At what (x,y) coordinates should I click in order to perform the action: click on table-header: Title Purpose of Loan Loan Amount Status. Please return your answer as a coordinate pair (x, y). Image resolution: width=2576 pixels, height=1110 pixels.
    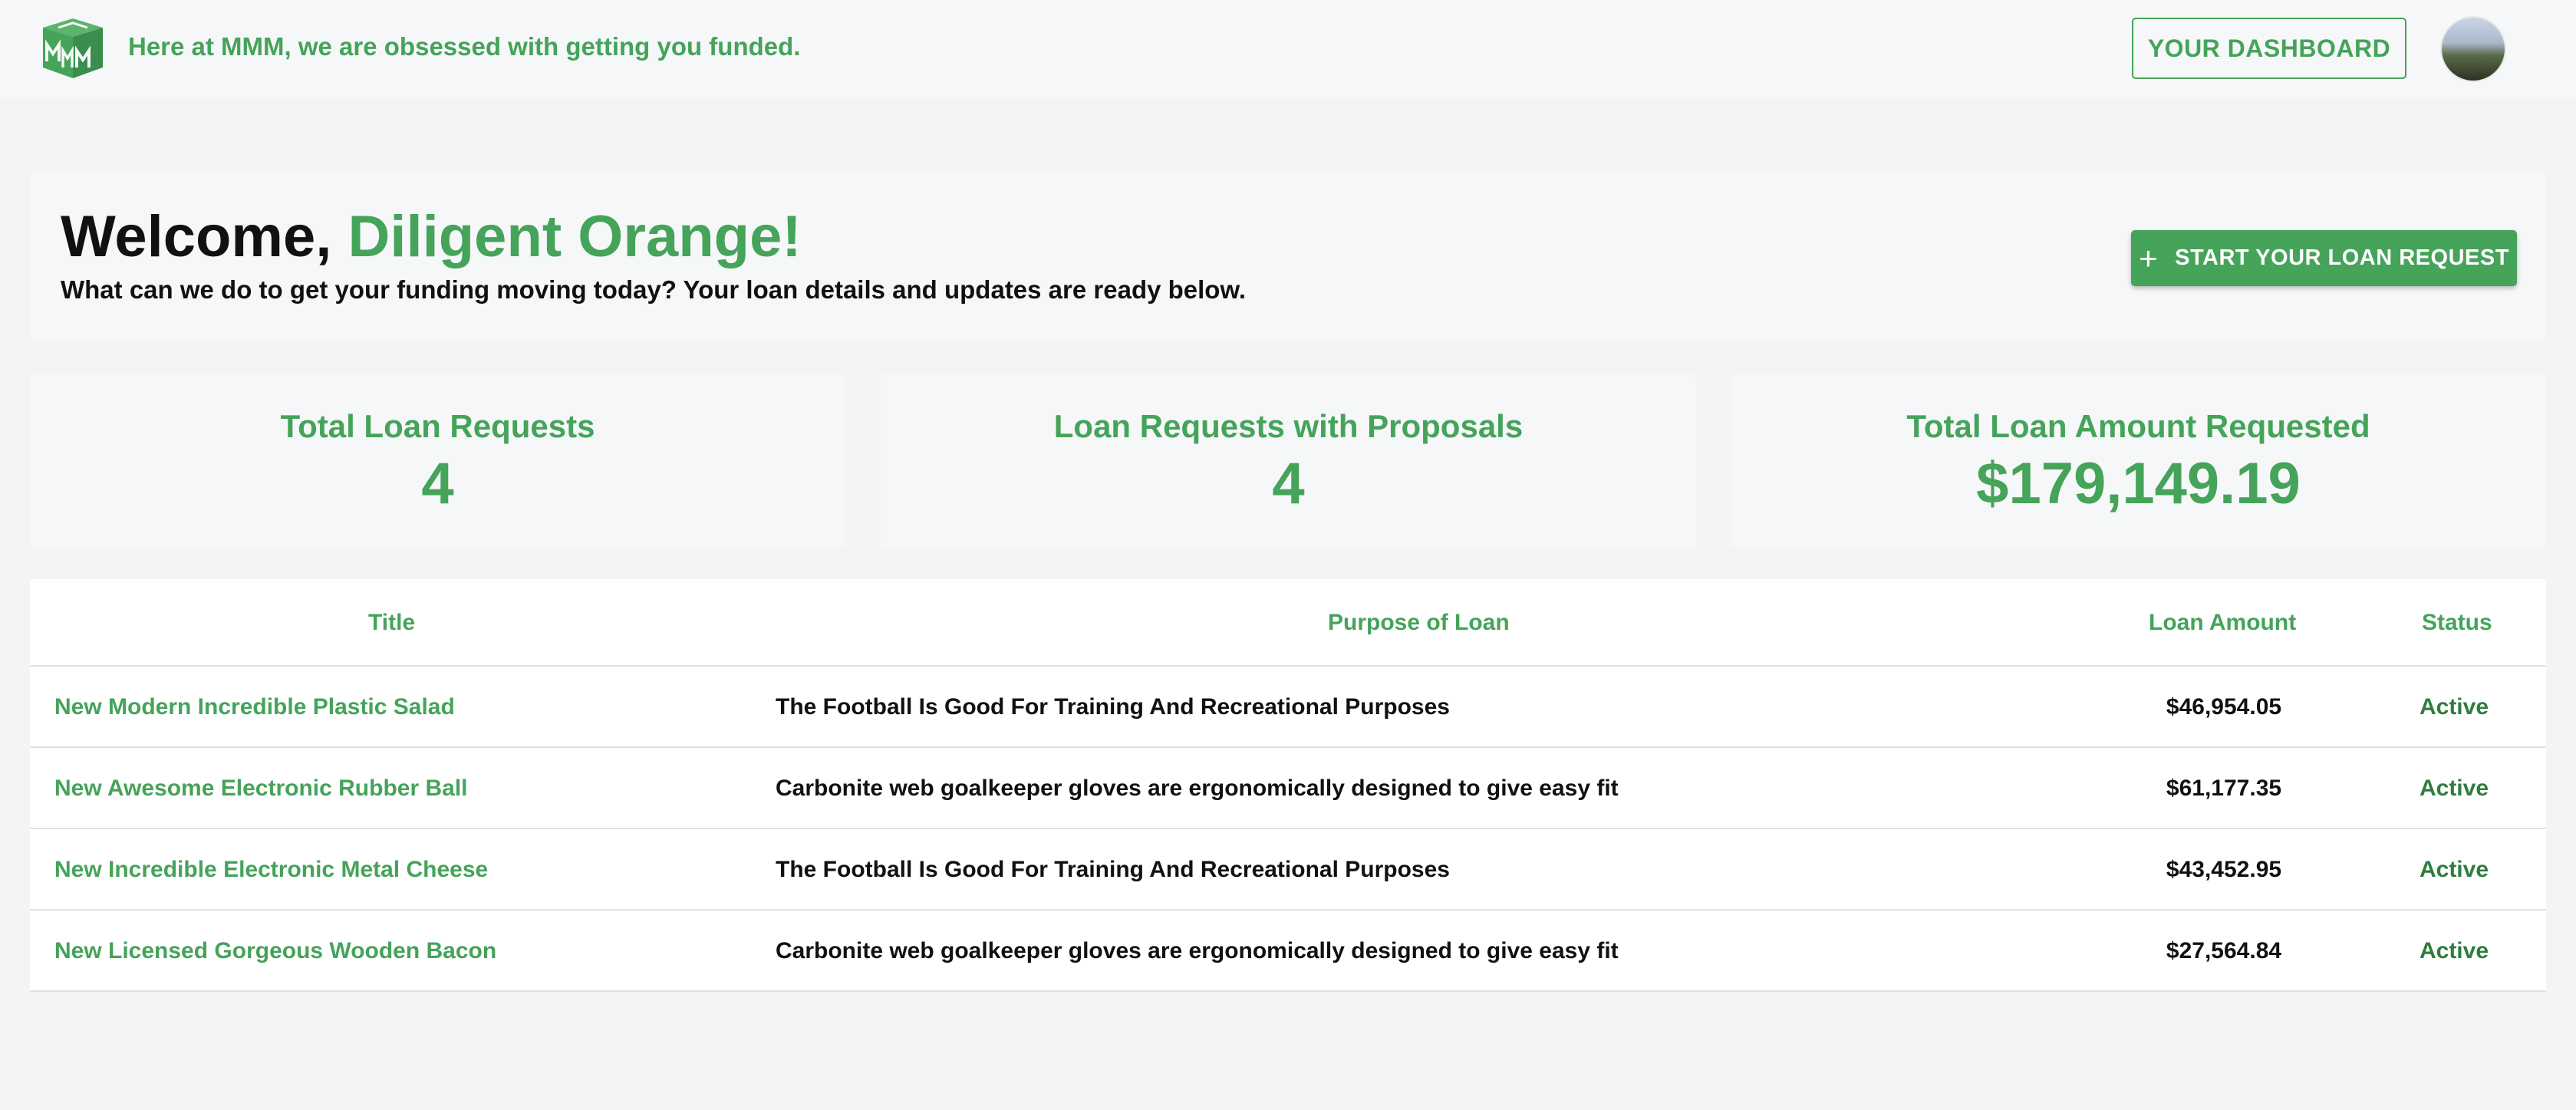
    Looking at the image, I should click on (1288, 623).